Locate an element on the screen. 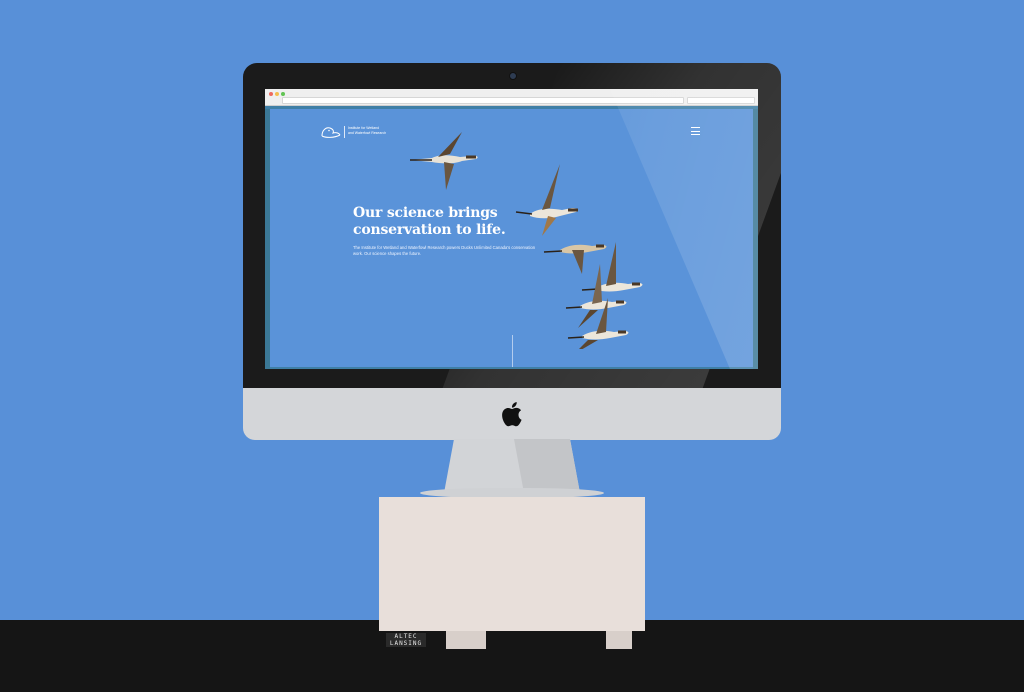 Image resolution: width=1024 pixels, height=692 pixels. hamburger-menu-icon is located at coordinates (695, 131).